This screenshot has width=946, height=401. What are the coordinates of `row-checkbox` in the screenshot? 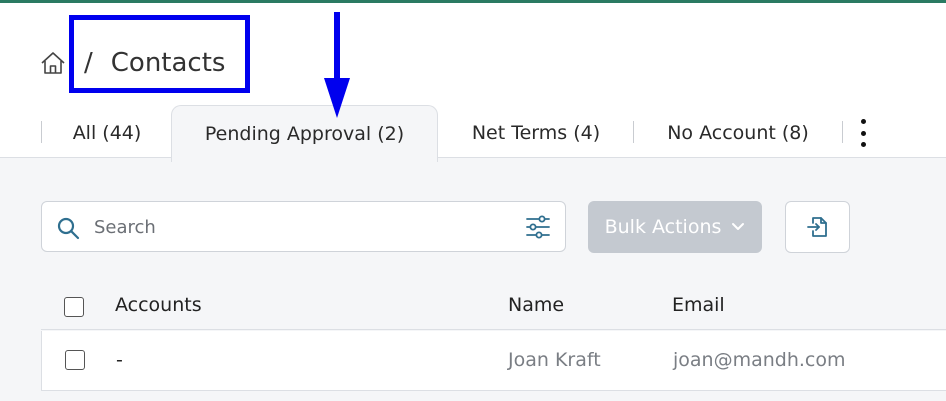 It's located at (75, 360).